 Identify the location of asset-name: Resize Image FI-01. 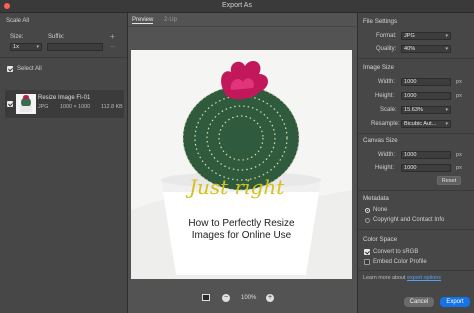
(64, 98).